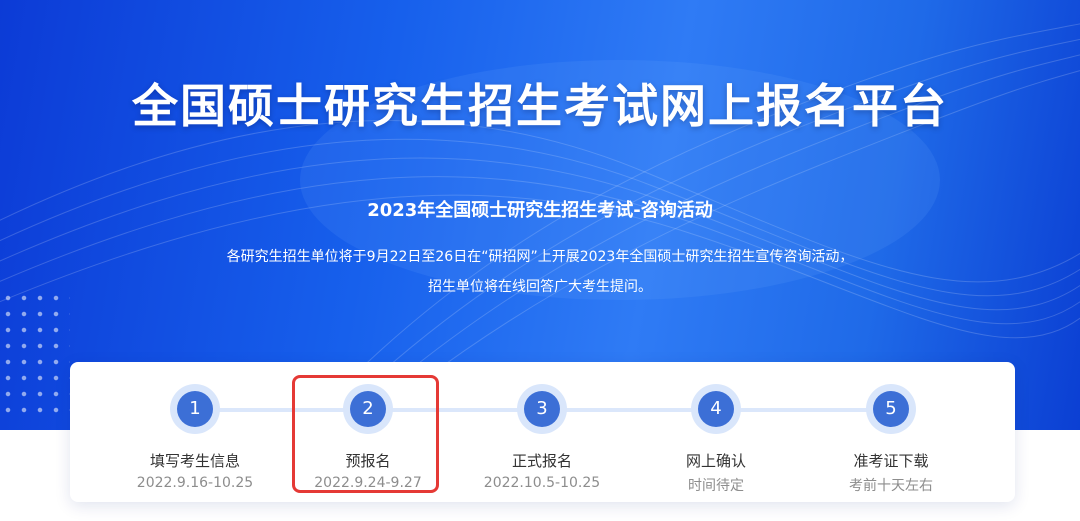 The image size is (1080, 521). I want to click on step-circle-ring: 1, so click(195, 409).